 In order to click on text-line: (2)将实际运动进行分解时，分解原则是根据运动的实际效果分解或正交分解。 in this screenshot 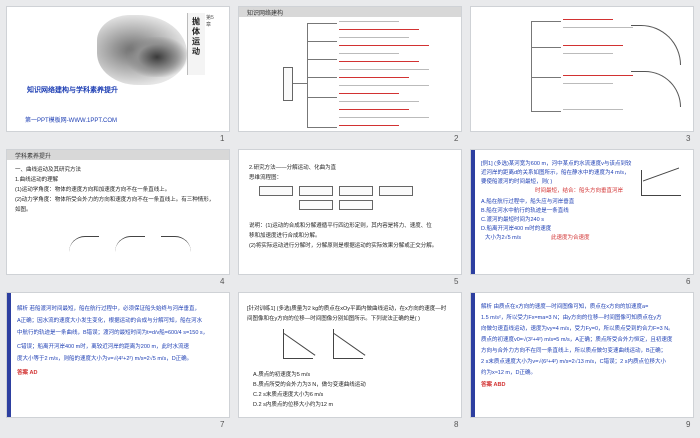, I will do `click(343, 246)`.